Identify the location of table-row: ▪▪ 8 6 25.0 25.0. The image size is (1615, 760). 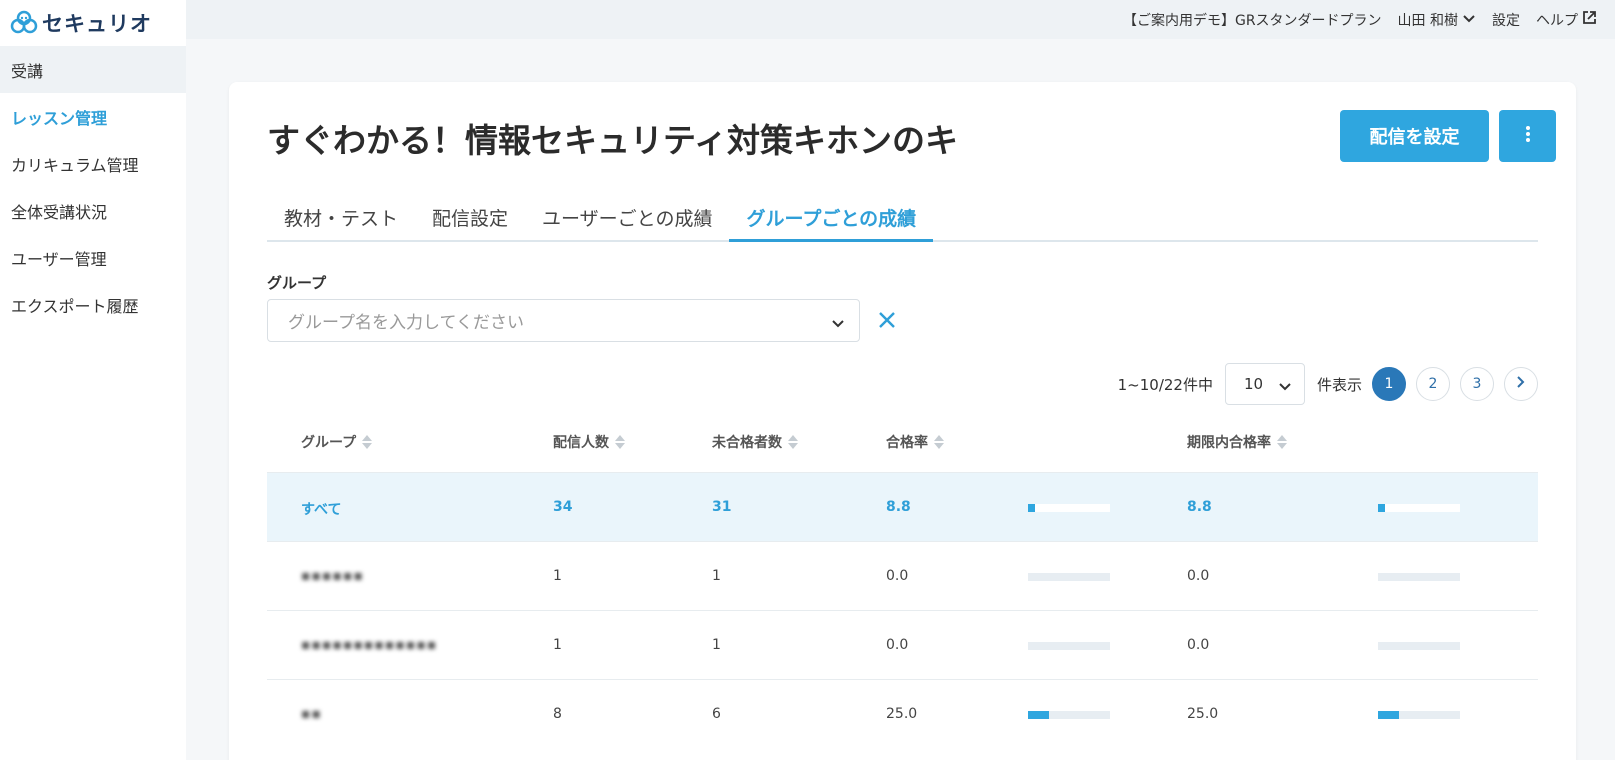
(902, 713).